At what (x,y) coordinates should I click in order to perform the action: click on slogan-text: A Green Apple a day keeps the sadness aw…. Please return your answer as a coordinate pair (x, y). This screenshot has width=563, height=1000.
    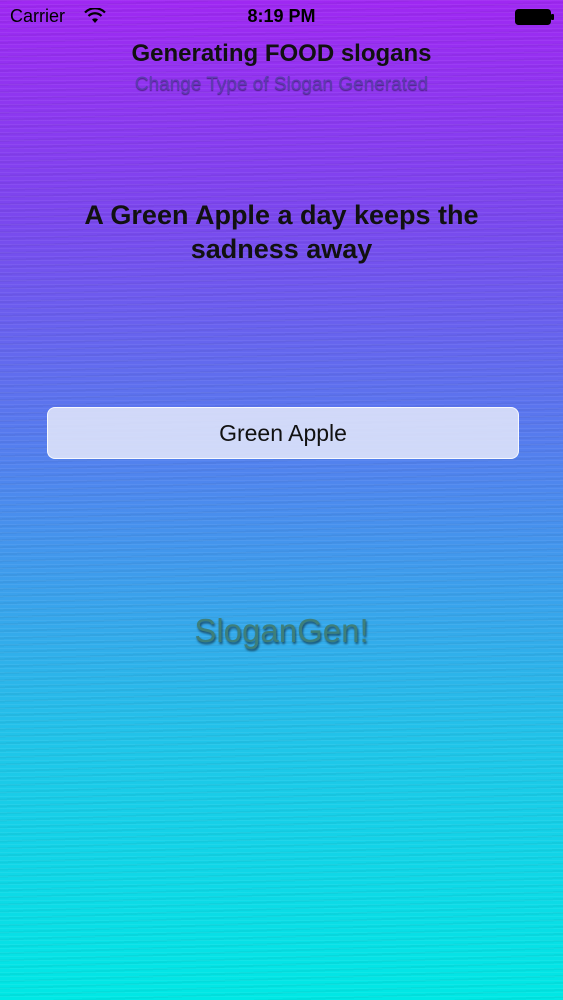
    Looking at the image, I should click on (281, 232).